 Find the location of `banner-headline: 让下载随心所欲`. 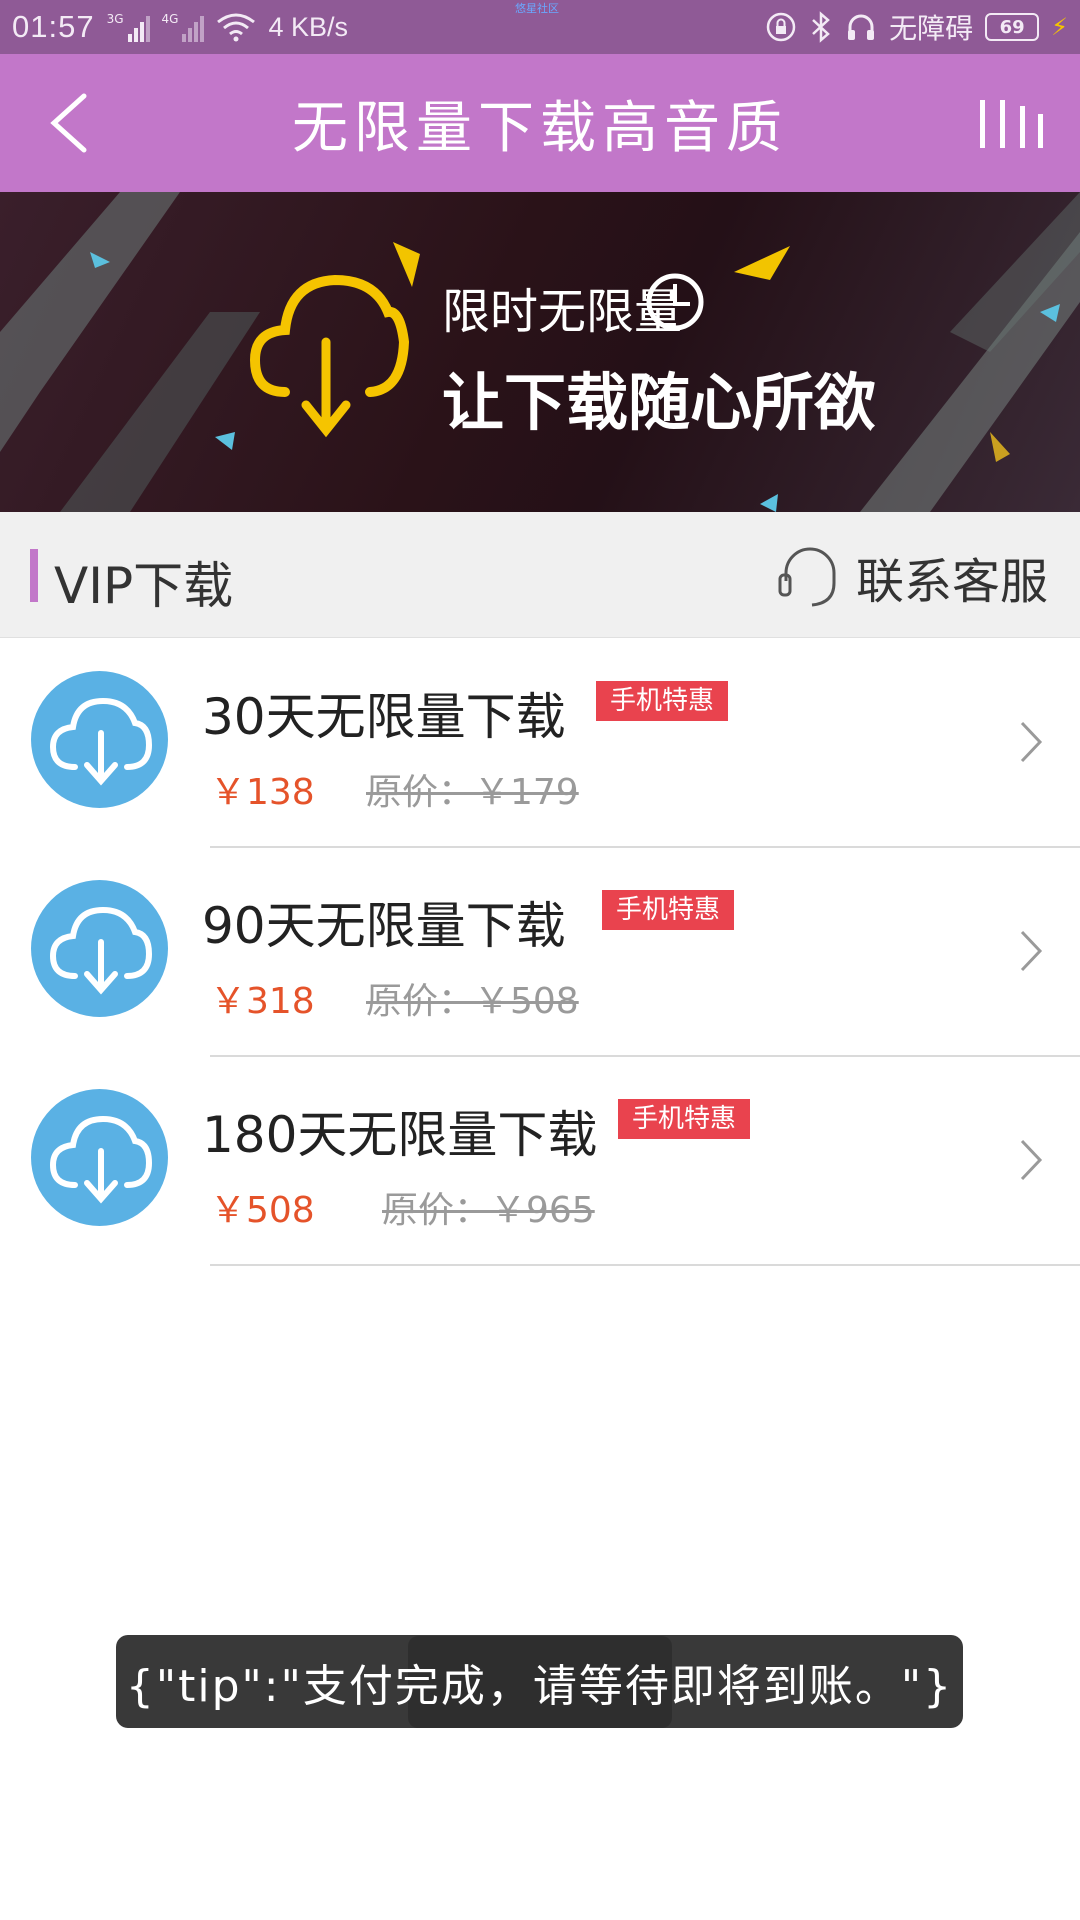

banner-headline: 让下载随心所欲 is located at coordinates (659, 402).